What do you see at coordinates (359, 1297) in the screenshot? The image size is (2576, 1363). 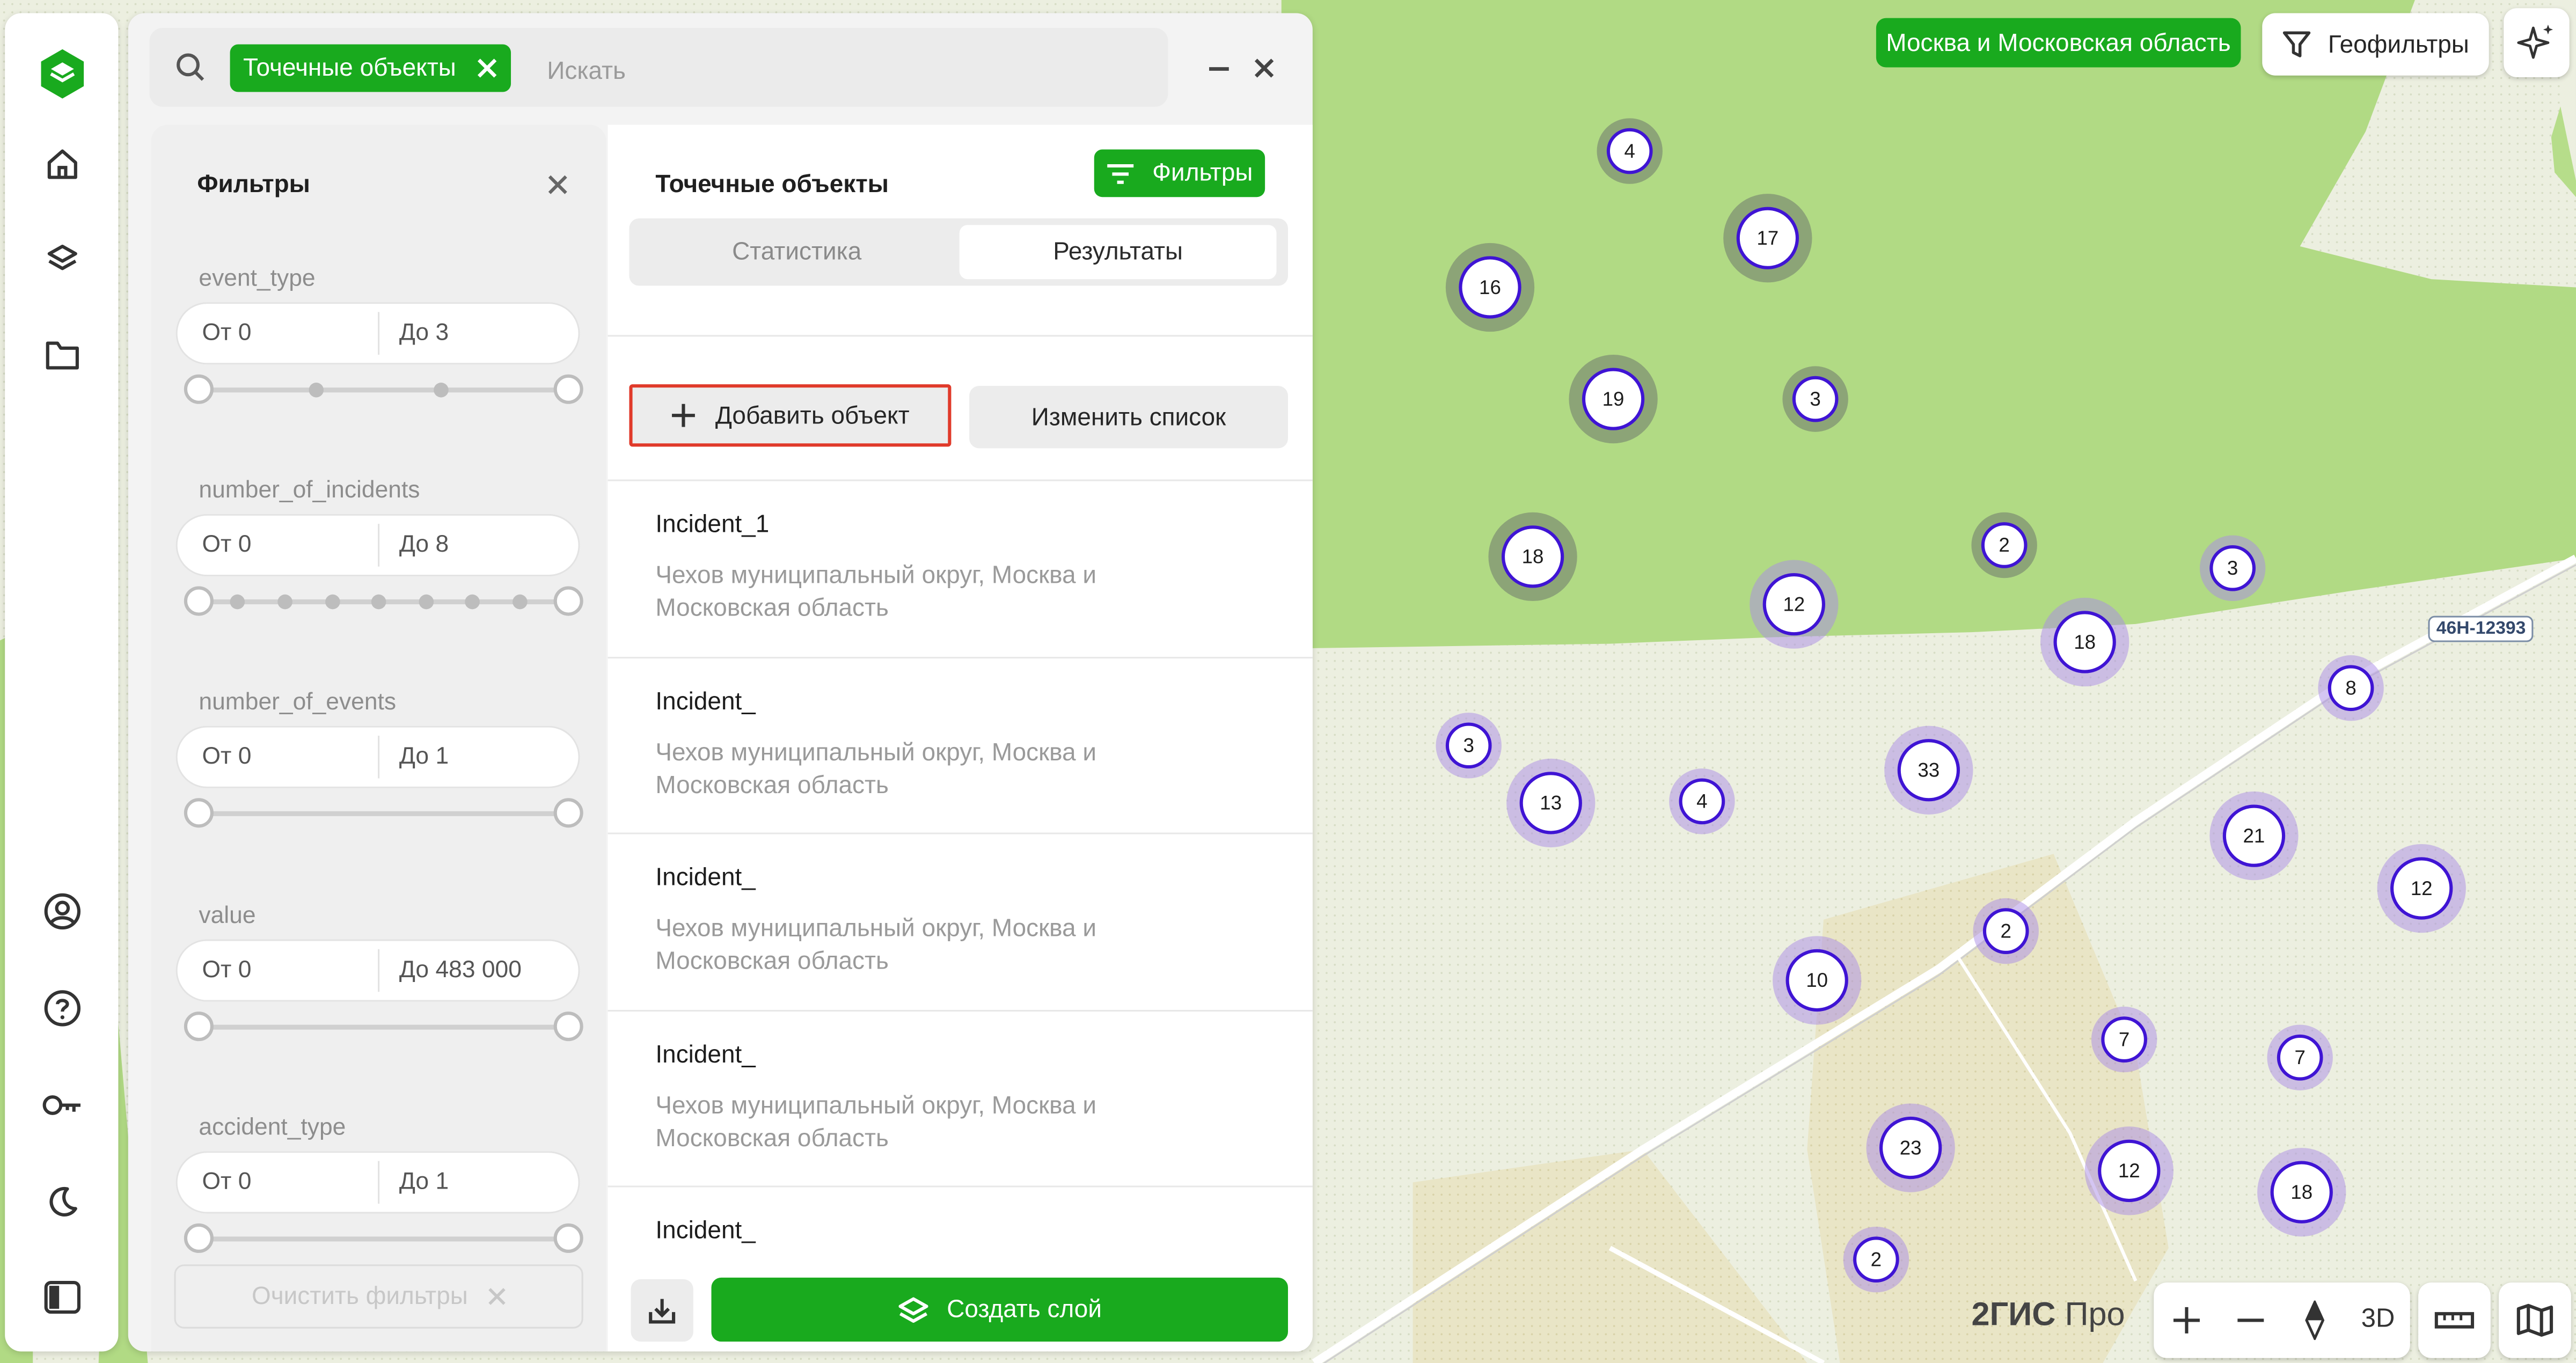 I see `clear-filters-label: Очистить фильтры` at bounding box center [359, 1297].